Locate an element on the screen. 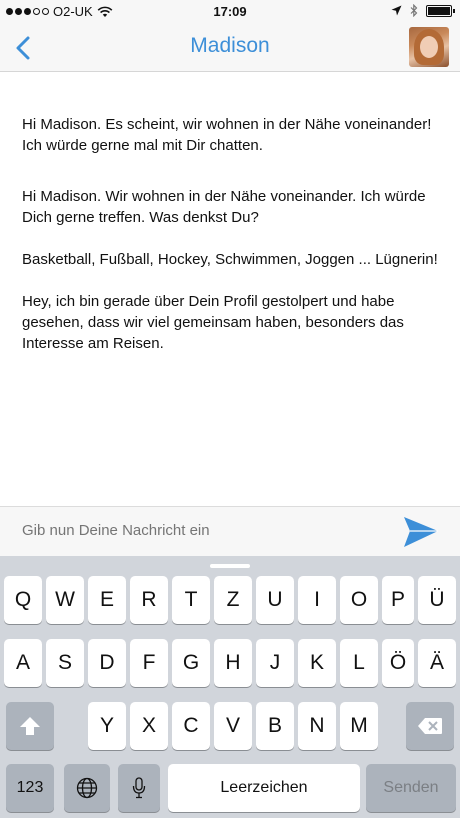 The height and width of the screenshot is (818, 460). backspace-icon is located at coordinates (430, 726).